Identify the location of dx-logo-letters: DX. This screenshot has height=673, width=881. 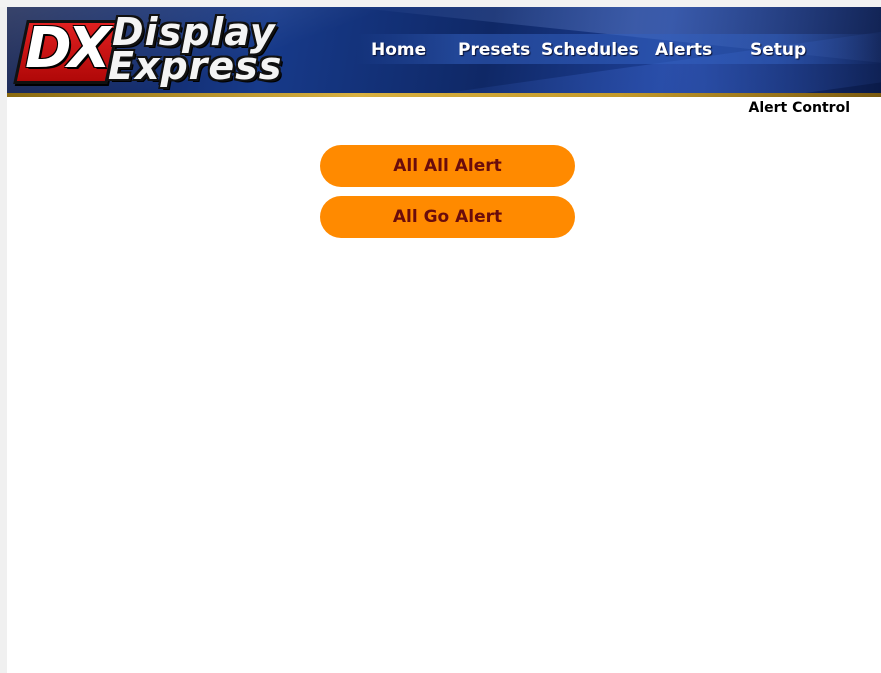
(68, 48).